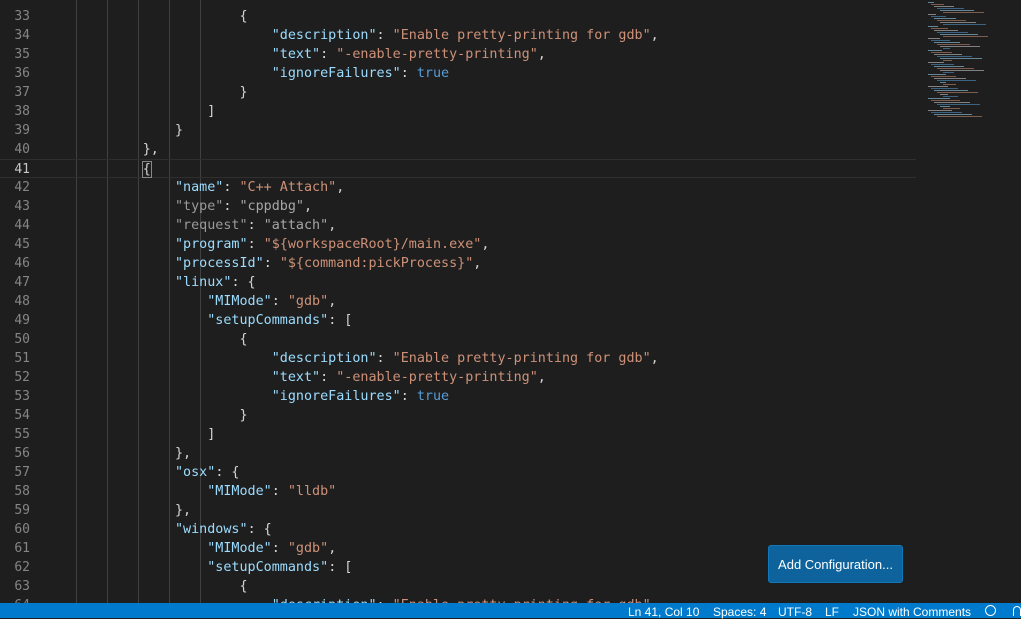 The image size is (1021, 619). Describe the element at coordinates (458, 187) in the screenshot. I see `code-line: 42 "name": "C++ Attach",` at that location.